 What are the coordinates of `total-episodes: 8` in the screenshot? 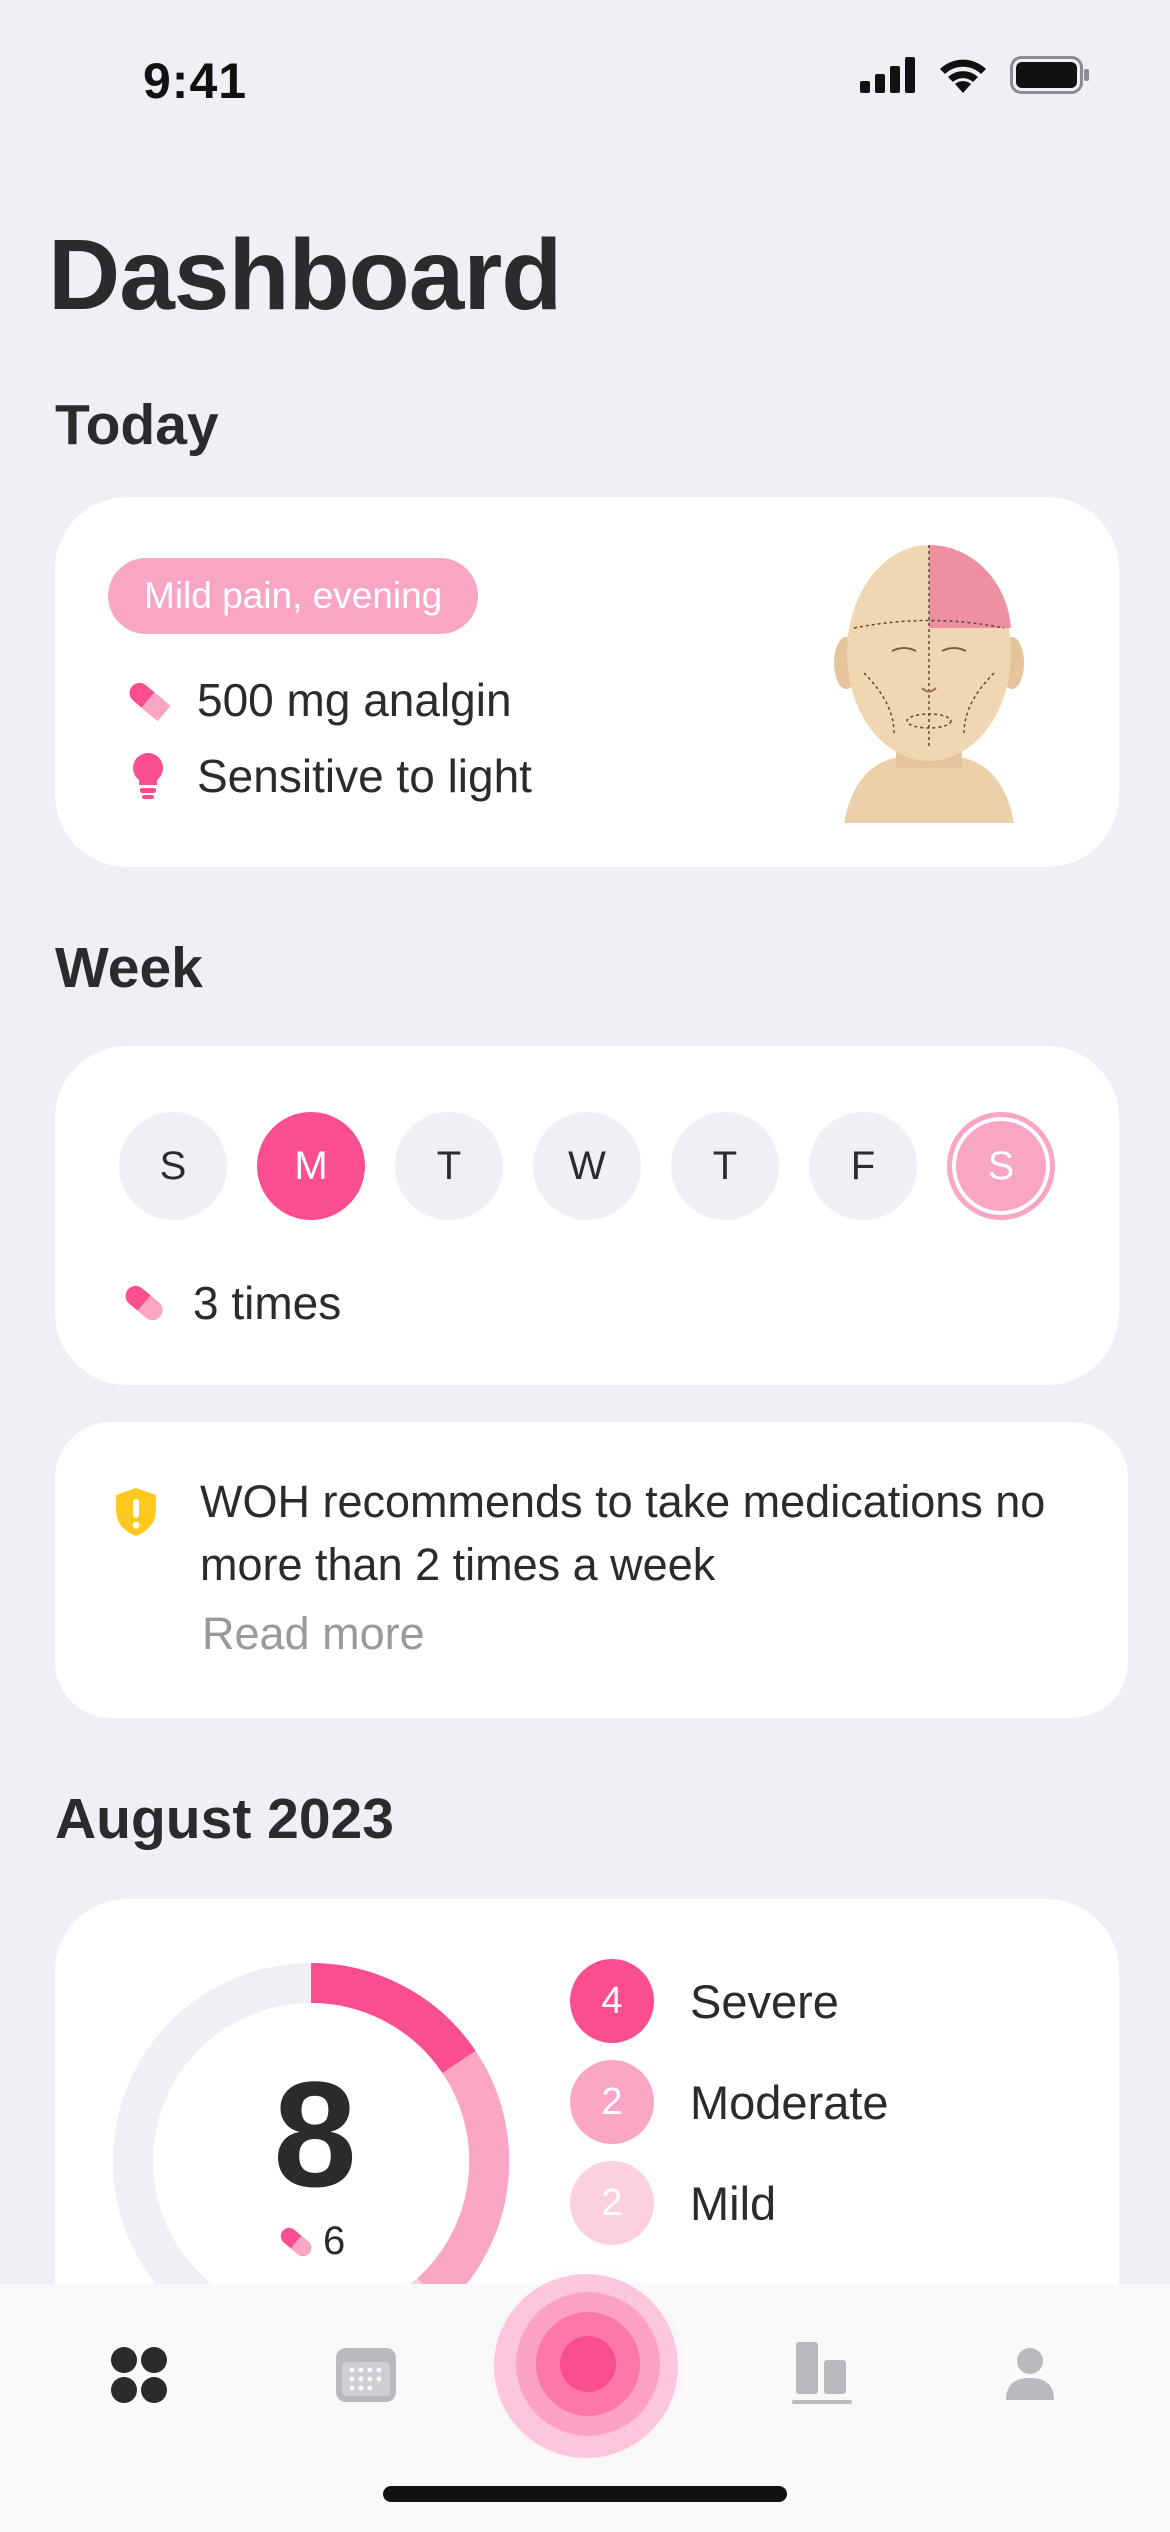 It's located at (315, 2134).